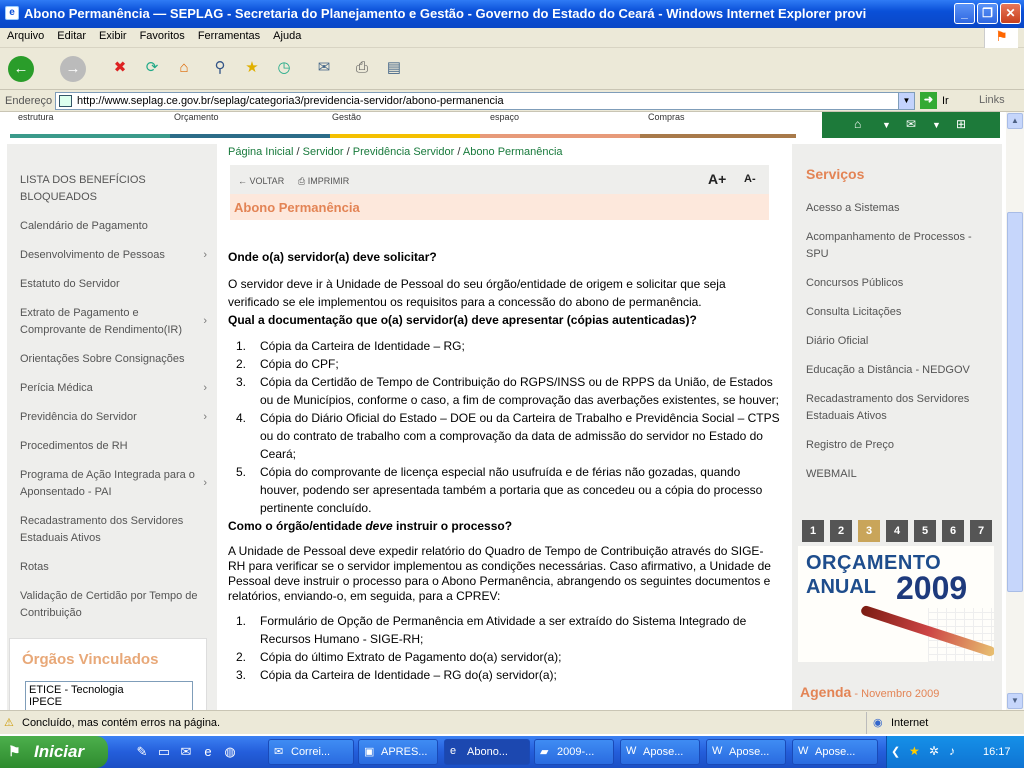  What do you see at coordinates (869, 531) in the screenshot?
I see `pager-button-active: 3` at bounding box center [869, 531].